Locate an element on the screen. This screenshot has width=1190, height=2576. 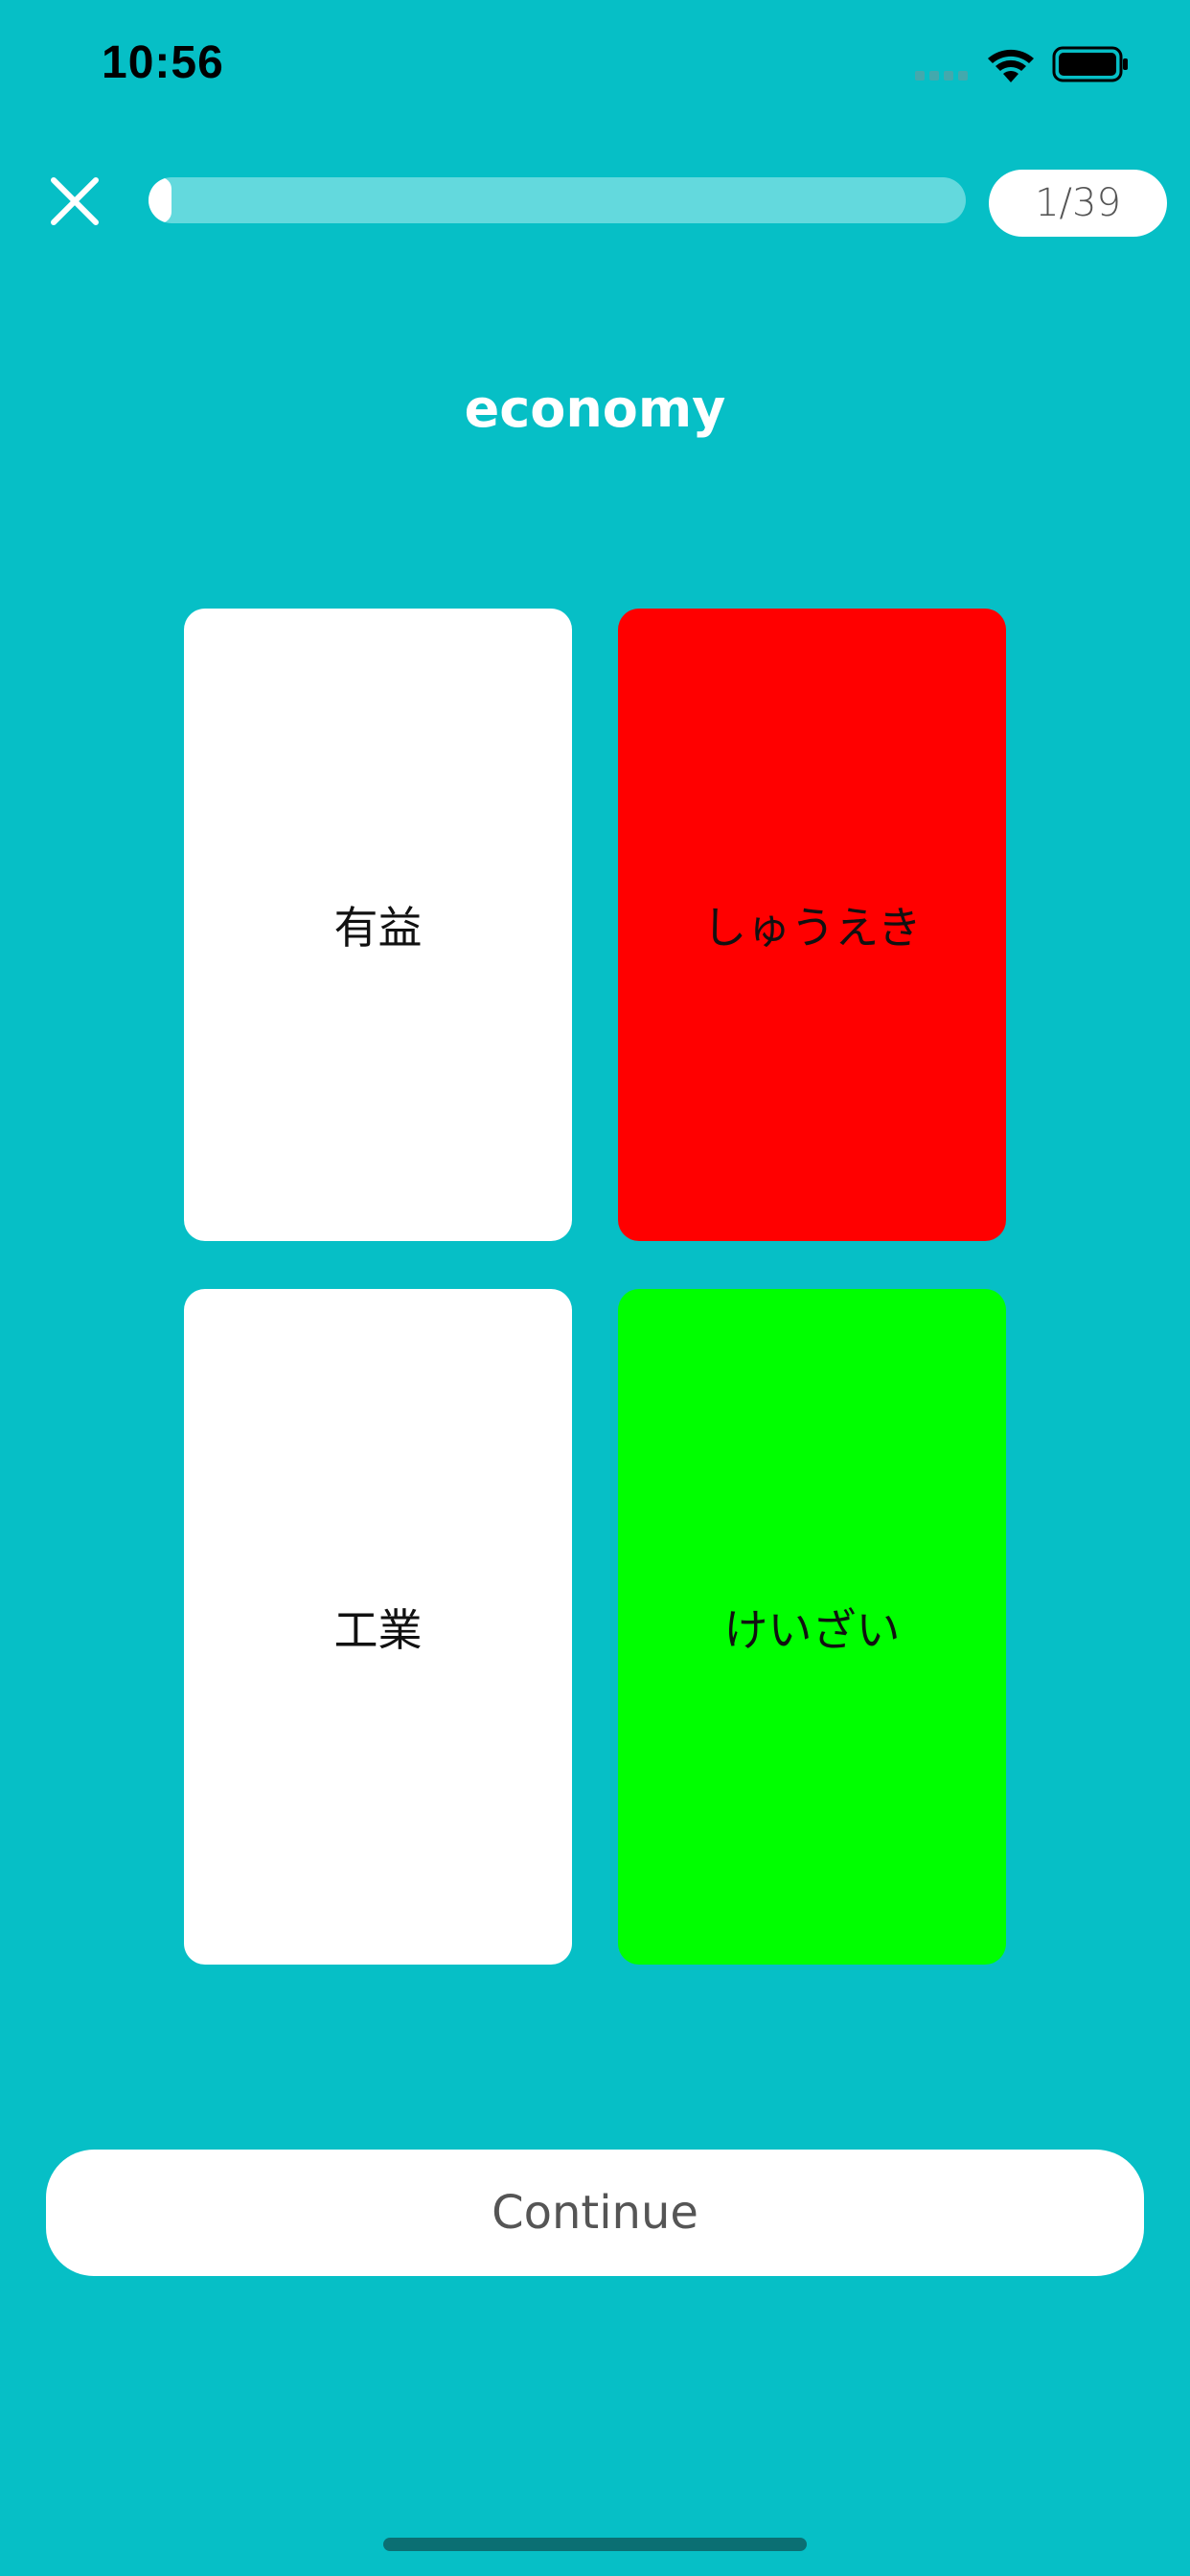
status-bar: 10:56 is located at coordinates (595, 67).